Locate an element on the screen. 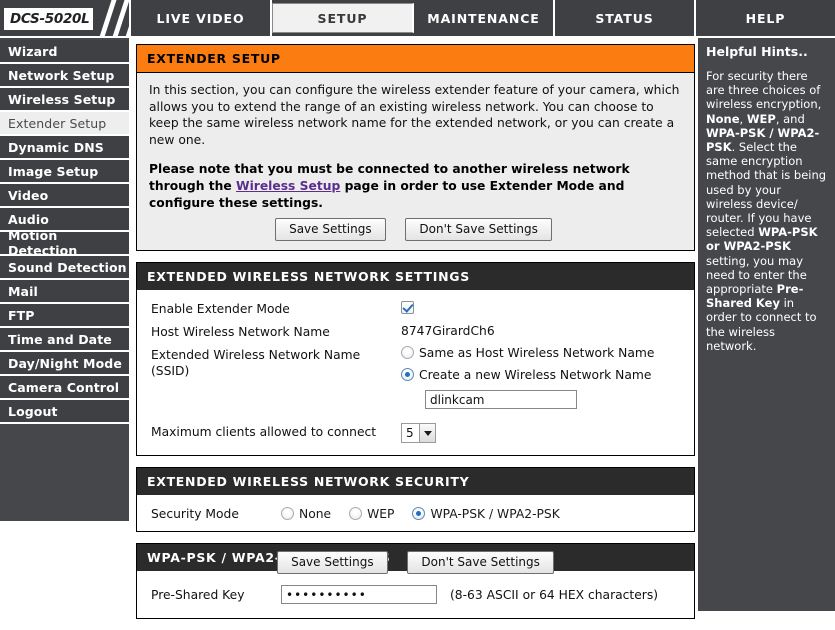 The width and height of the screenshot is (835, 630). sidebar-item-time-and-date: Time and Date is located at coordinates (64, 340).